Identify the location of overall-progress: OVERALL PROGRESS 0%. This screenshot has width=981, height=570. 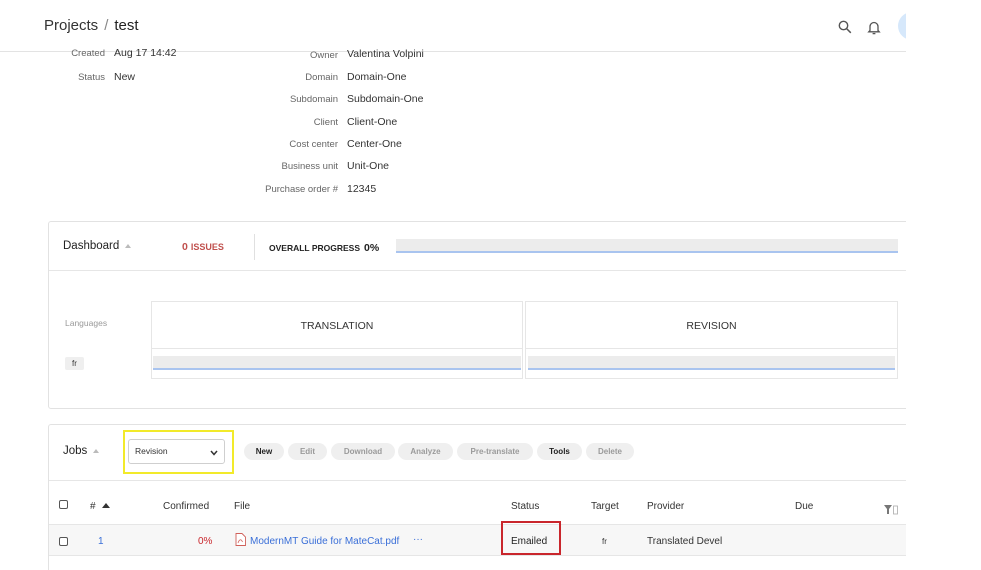
(324, 248).